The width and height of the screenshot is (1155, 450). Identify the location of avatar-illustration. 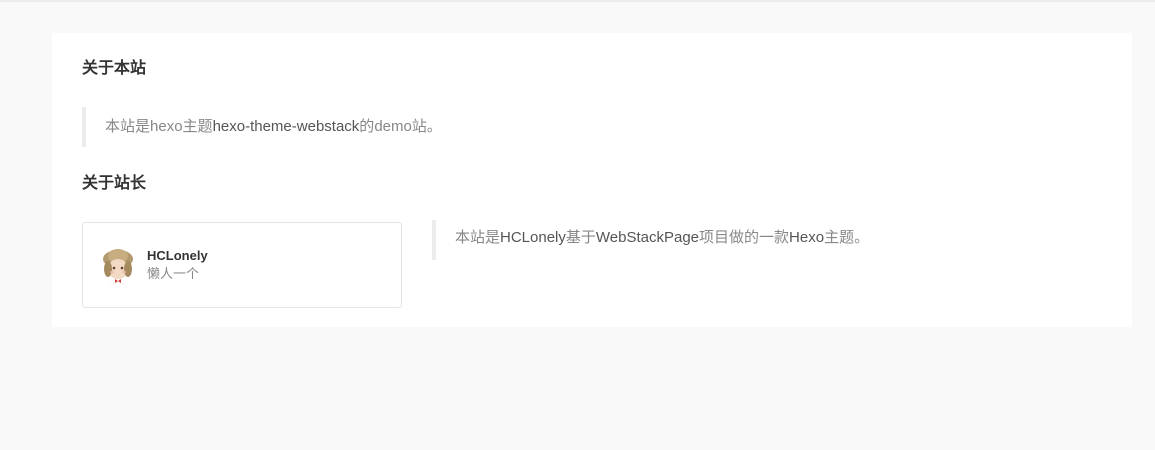
(118, 266).